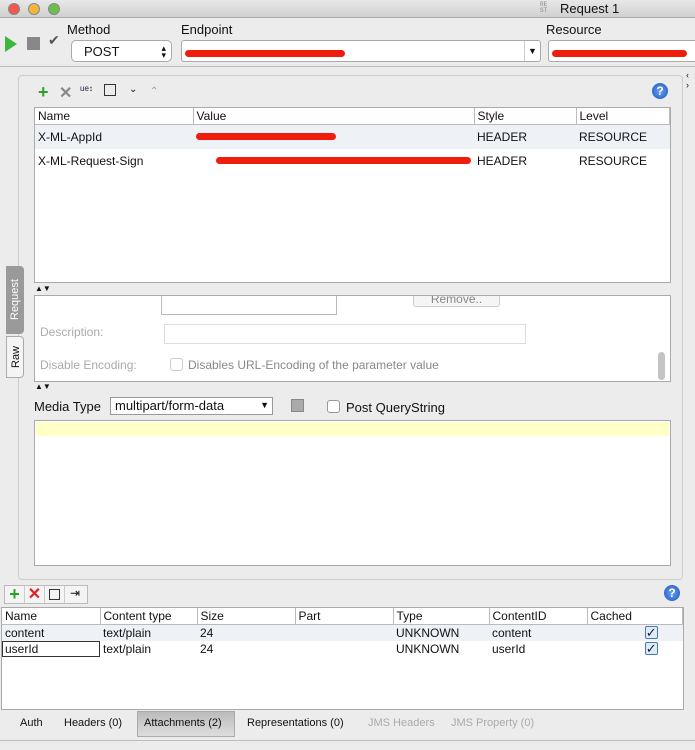 This screenshot has width=695, height=750. What do you see at coordinates (672, 593) in the screenshot?
I see `attachments-help-icon: ?` at bounding box center [672, 593].